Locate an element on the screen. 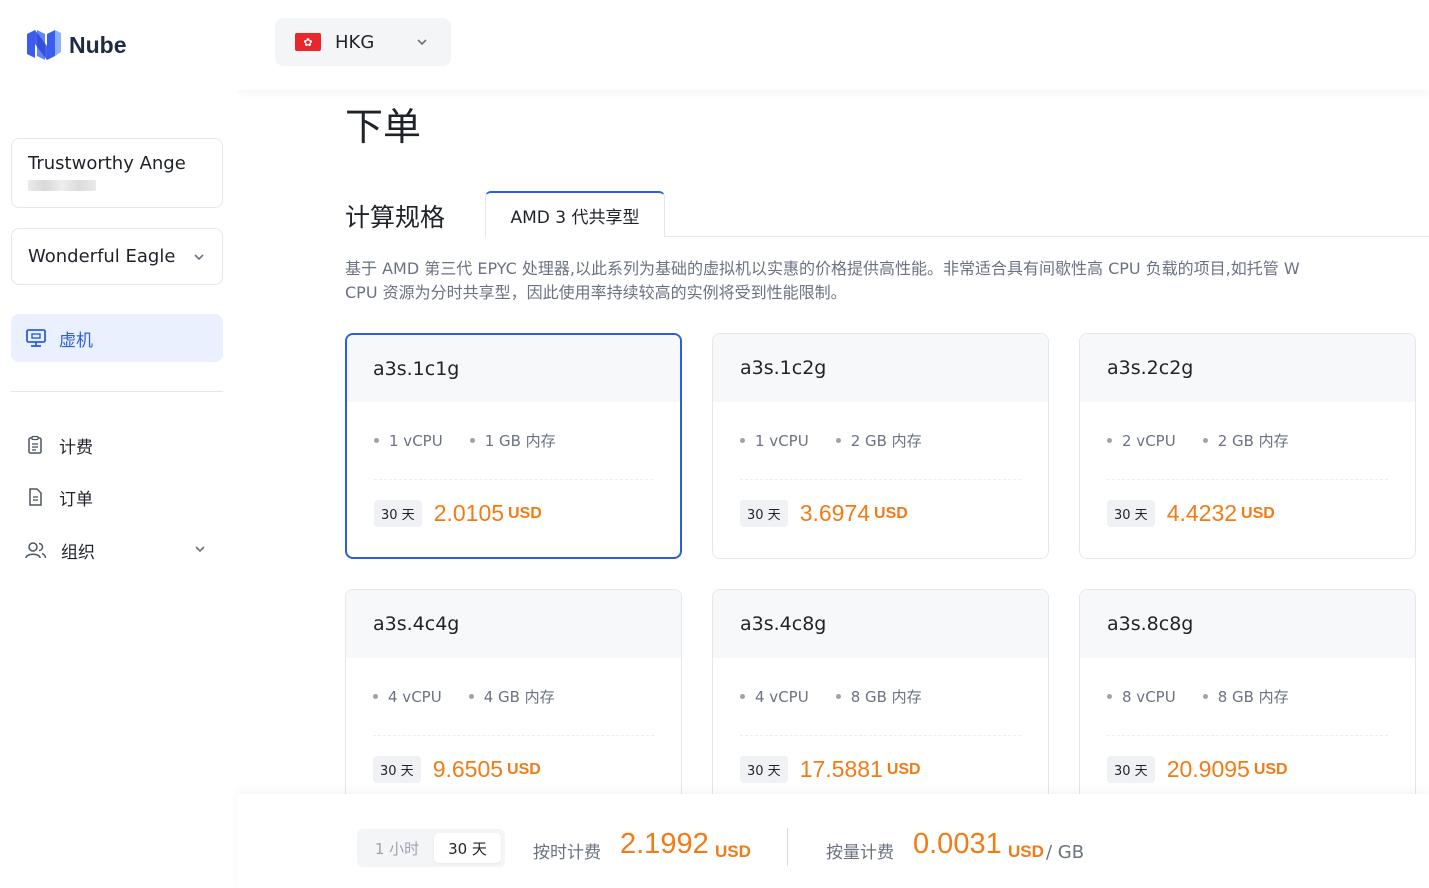 The height and width of the screenshot is (888, 1429). sidebar-item-orders: 订单 is located at coordinates (117, 497).